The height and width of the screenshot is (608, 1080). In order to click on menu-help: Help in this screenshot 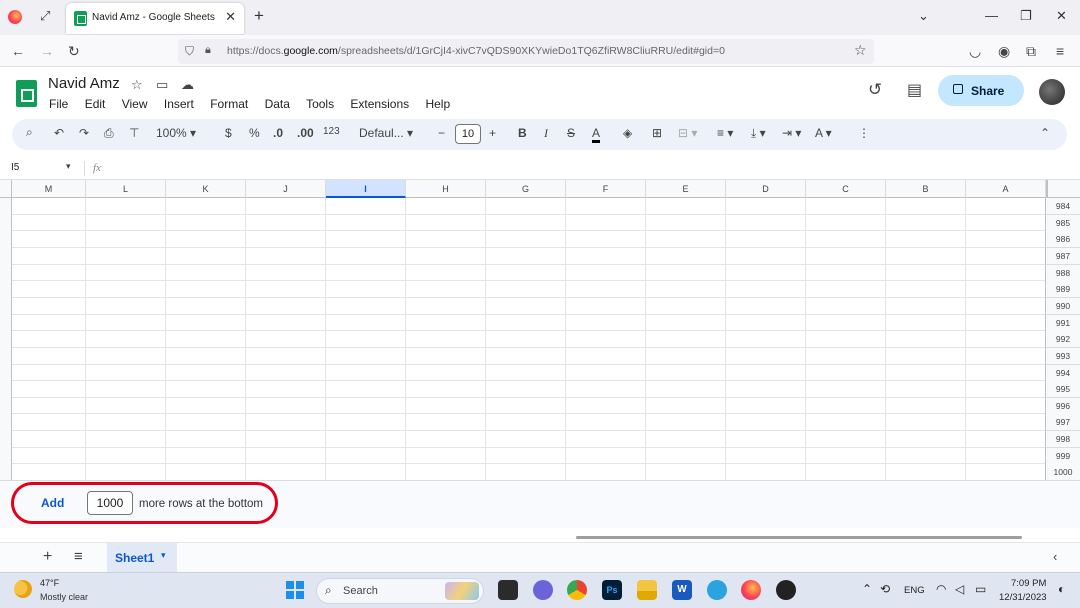, I will do `click(437, 104)`.